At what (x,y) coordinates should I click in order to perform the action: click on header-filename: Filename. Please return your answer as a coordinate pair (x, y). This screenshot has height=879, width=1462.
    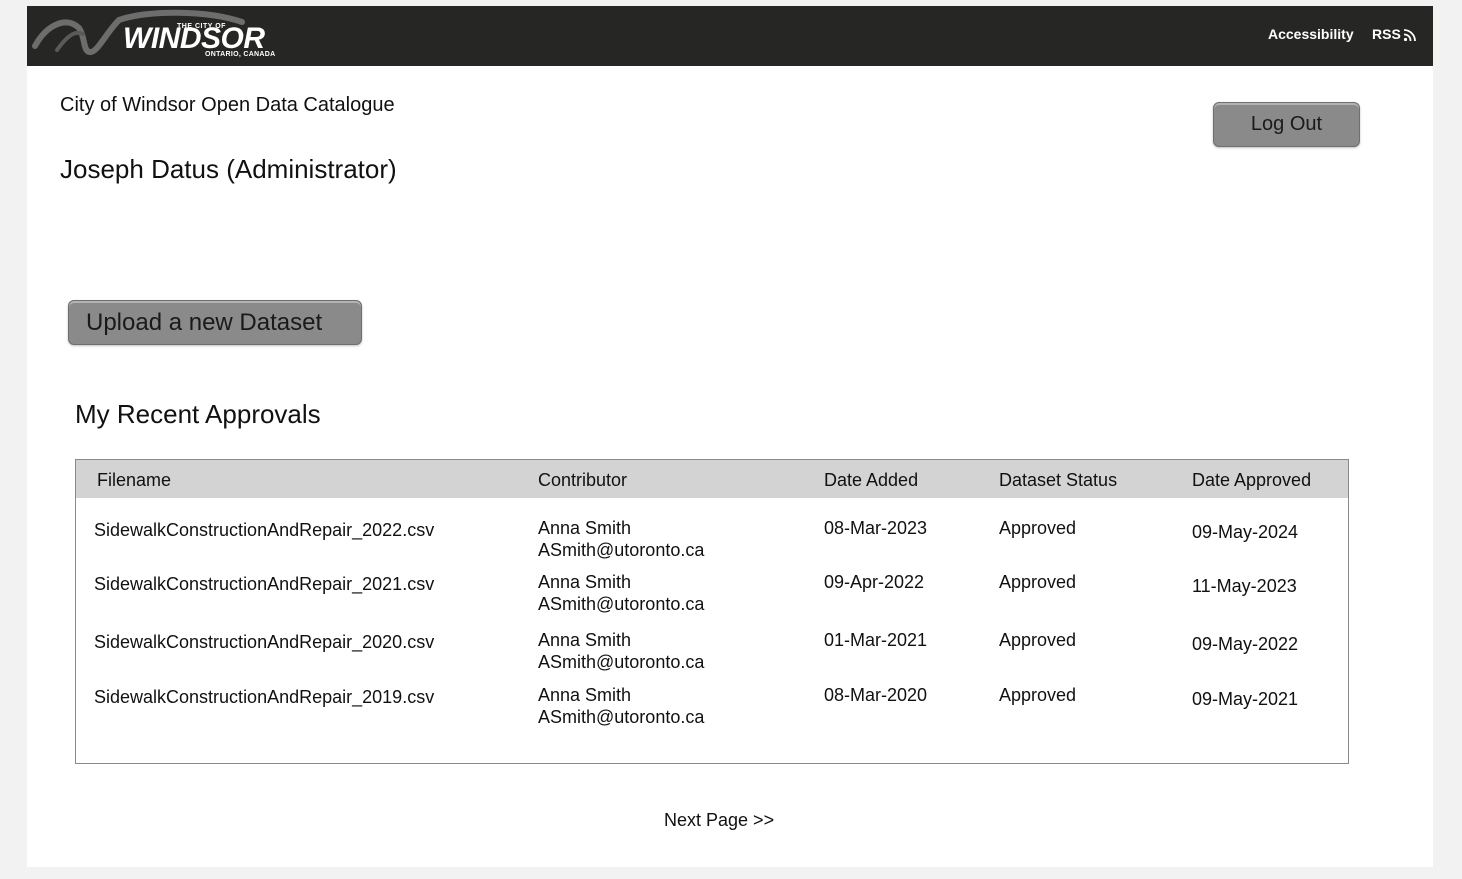
    Looking at the image, I should click on (134, 480).